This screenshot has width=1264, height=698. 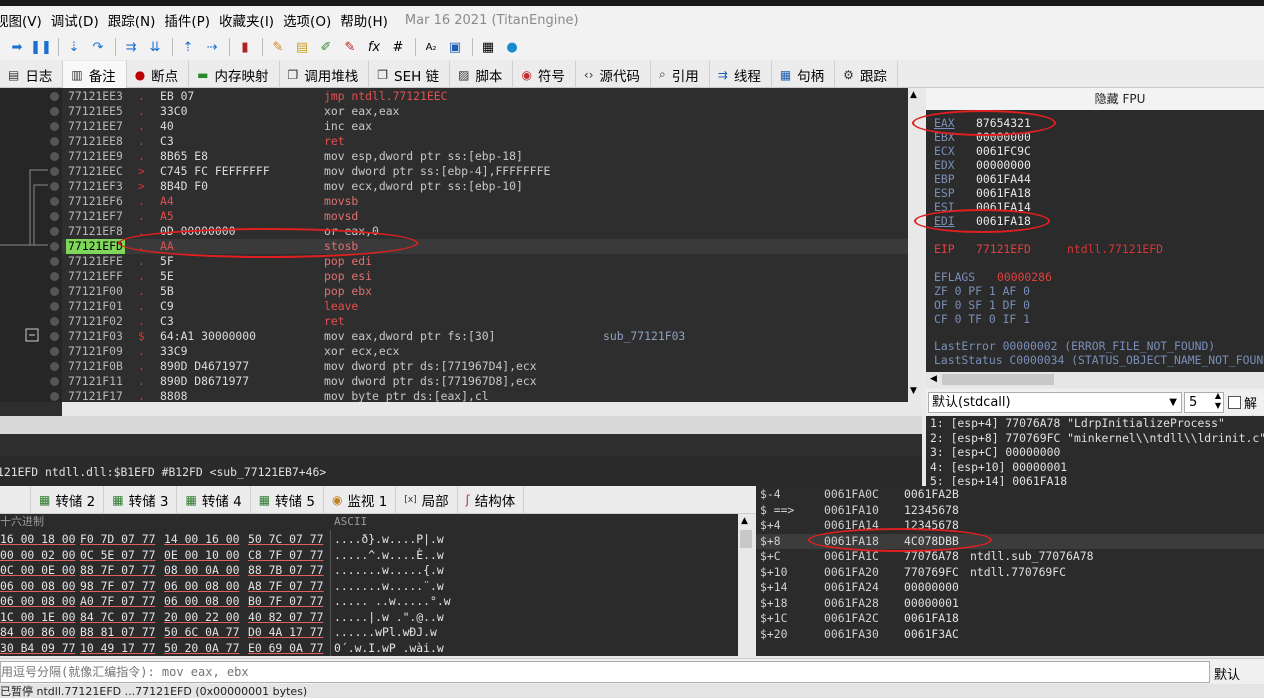 I want to click on register-ecx: ECX 0061FC9C, so click(x=982, y=151).